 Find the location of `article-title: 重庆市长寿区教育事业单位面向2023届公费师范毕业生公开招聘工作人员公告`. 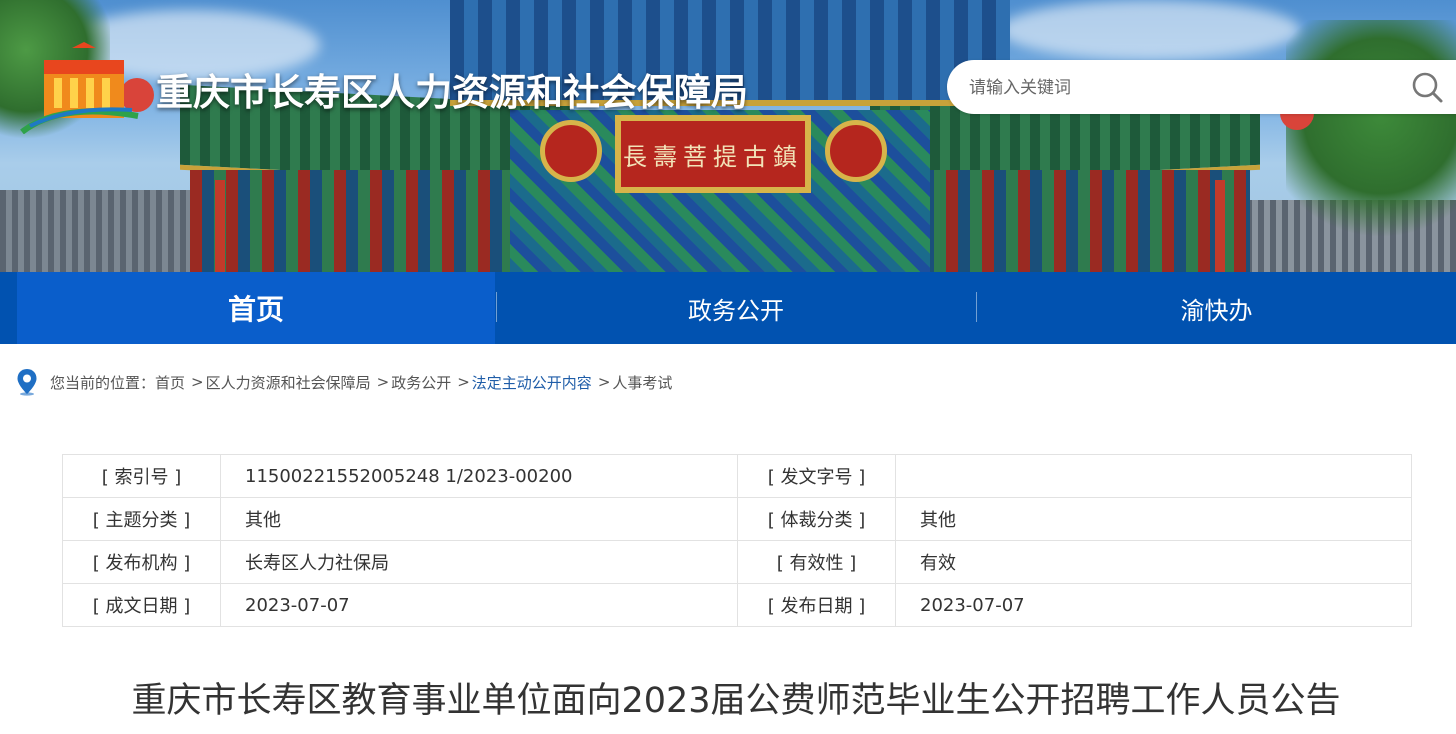

article-title: 重庆市长寿区教育事业单位面向2023届公费师范毕业生公开招聘工作人员公告 is located at coordinates (736, 701).